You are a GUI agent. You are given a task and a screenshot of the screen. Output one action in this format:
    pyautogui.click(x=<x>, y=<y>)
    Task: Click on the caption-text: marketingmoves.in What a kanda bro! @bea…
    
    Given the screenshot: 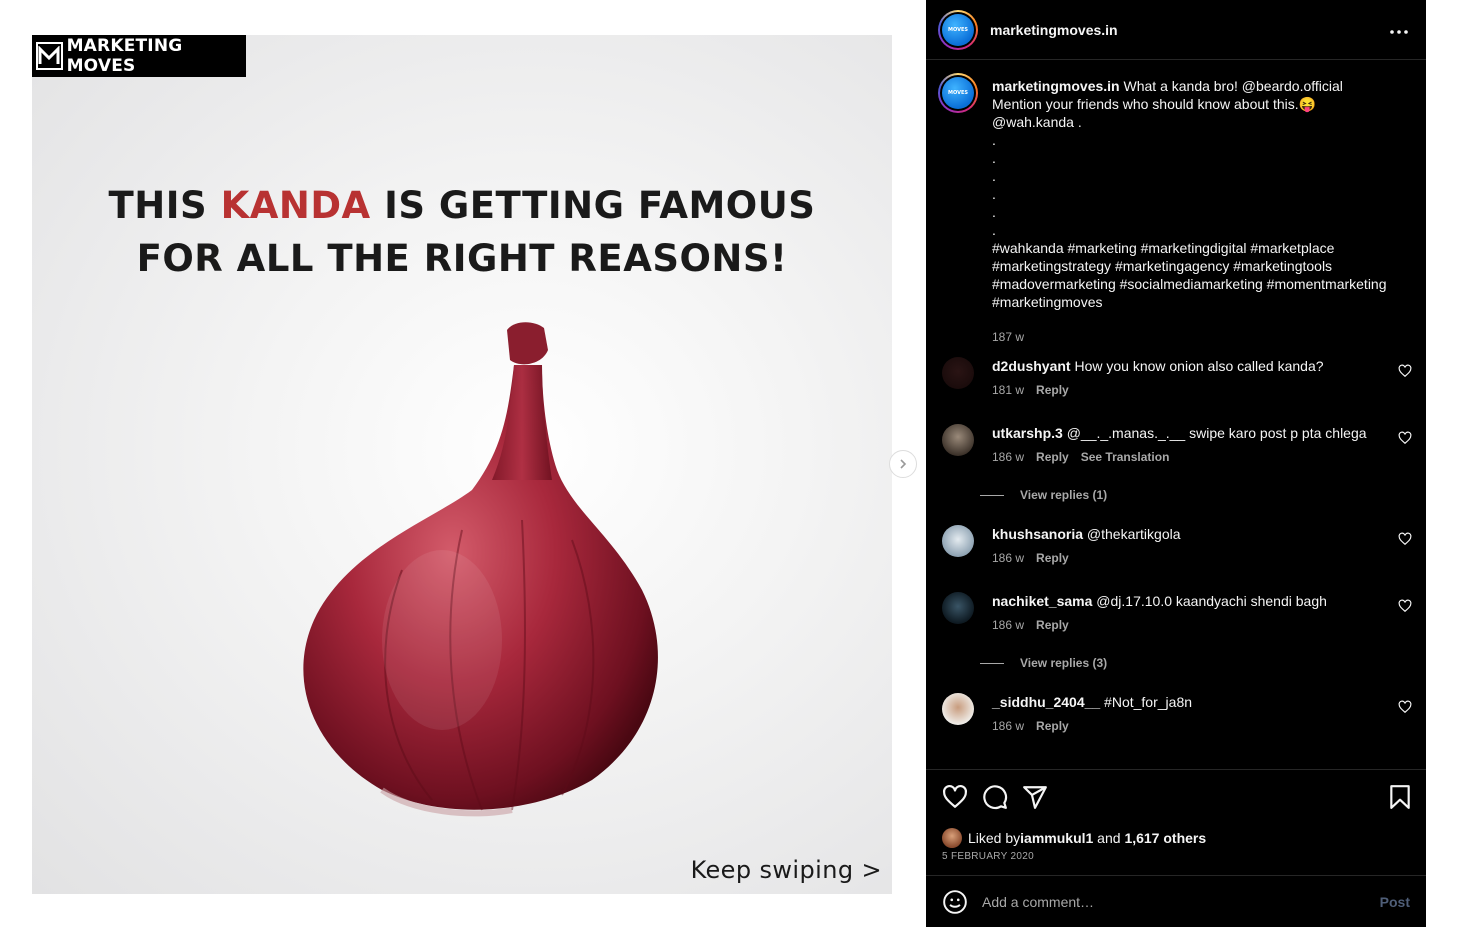 What is the action you would take?
    pyautogui.click(x=1189, y=194)
    